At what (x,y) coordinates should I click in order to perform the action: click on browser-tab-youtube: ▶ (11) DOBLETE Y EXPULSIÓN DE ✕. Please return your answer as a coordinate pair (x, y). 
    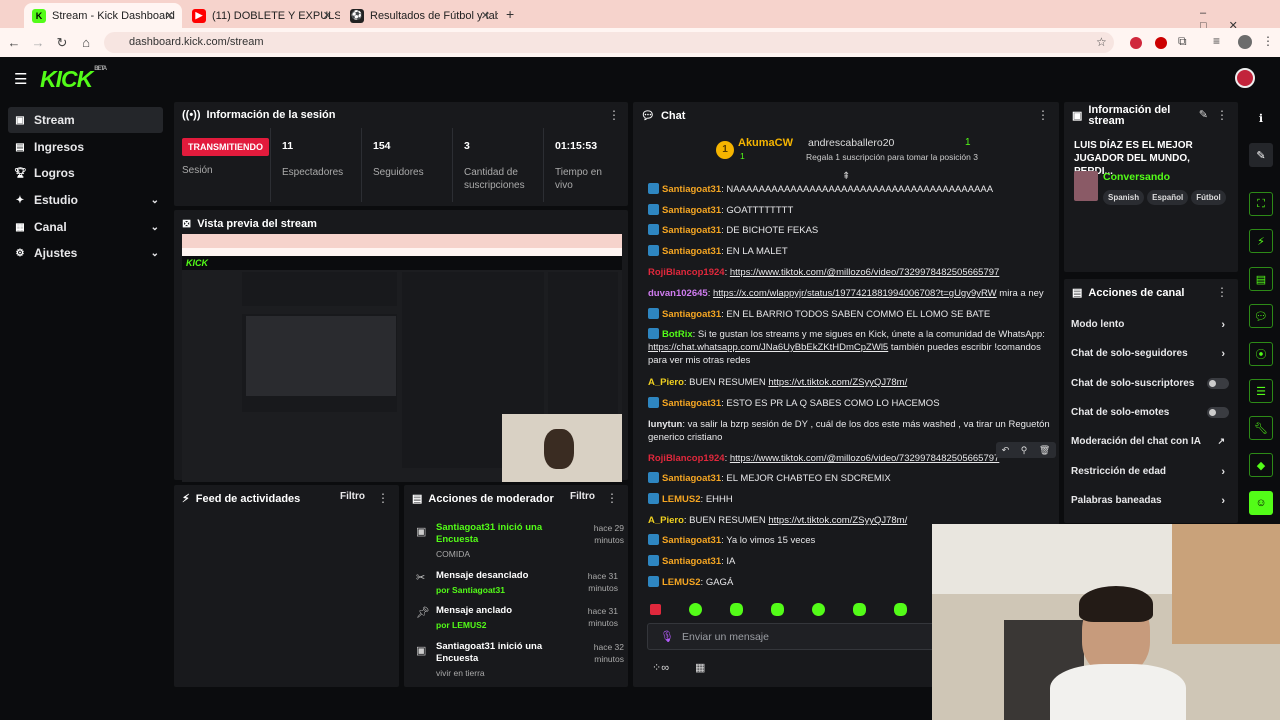
    Looking at the image, I should click on (262, 15).